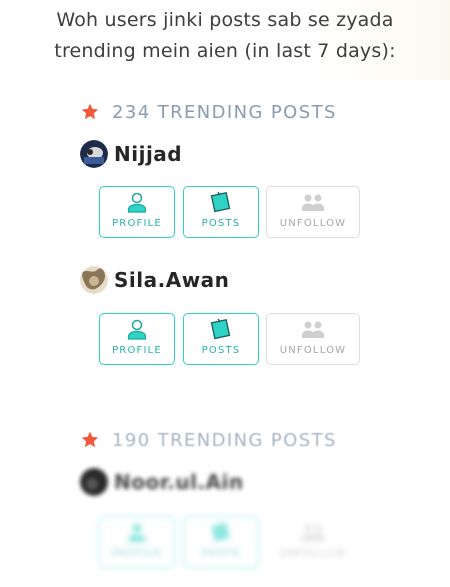  Describe the element at coordinates (171, 280) in the screenshot. I see `username: Sila.Awan` at that location.